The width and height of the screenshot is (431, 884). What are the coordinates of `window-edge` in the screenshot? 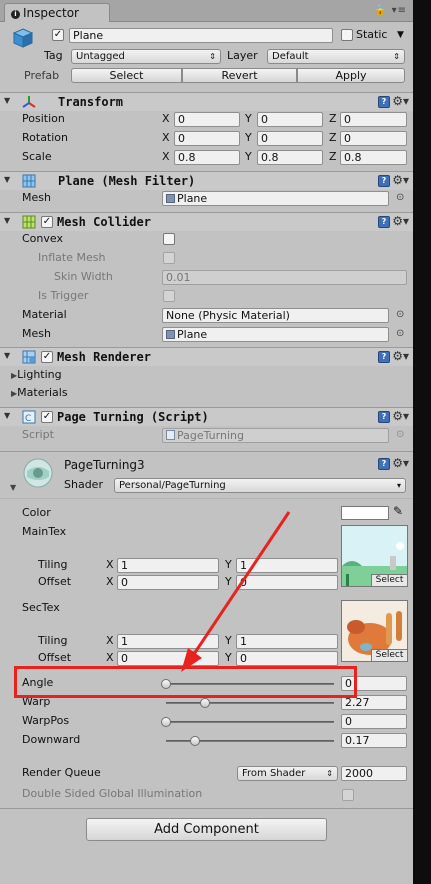 It's located at (422, 442).